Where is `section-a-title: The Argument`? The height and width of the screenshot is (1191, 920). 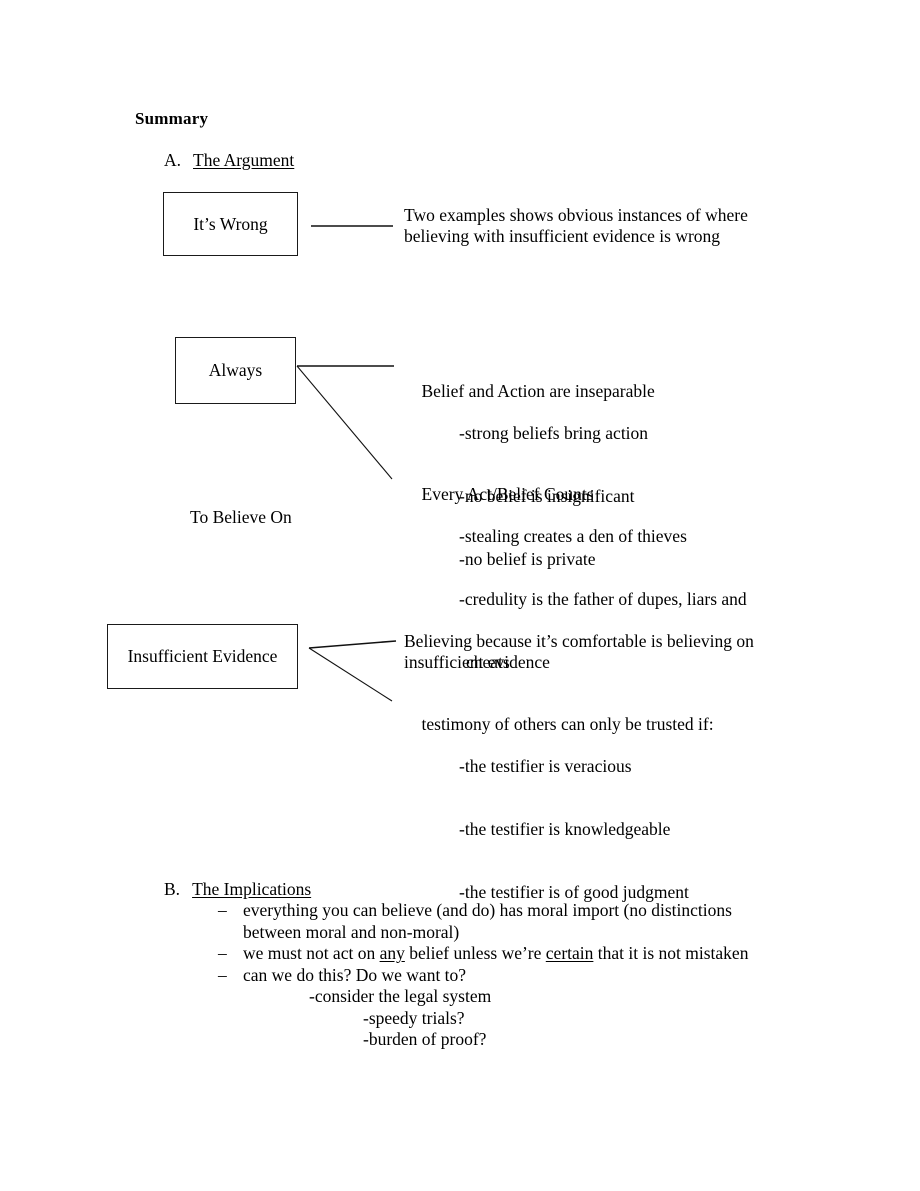
section-a-title: The Argument is located at coordinates (244, 160).